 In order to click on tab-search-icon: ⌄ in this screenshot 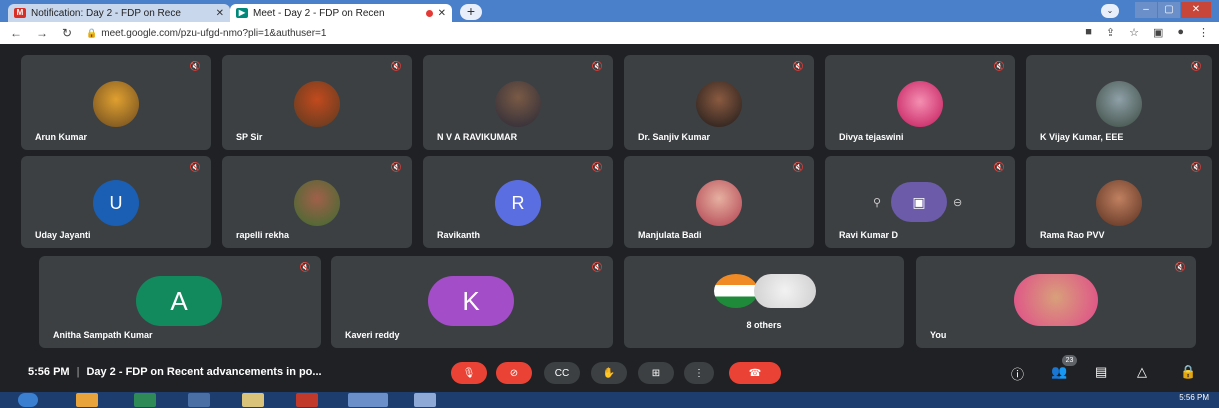, I will do `click(1110, 11)`.